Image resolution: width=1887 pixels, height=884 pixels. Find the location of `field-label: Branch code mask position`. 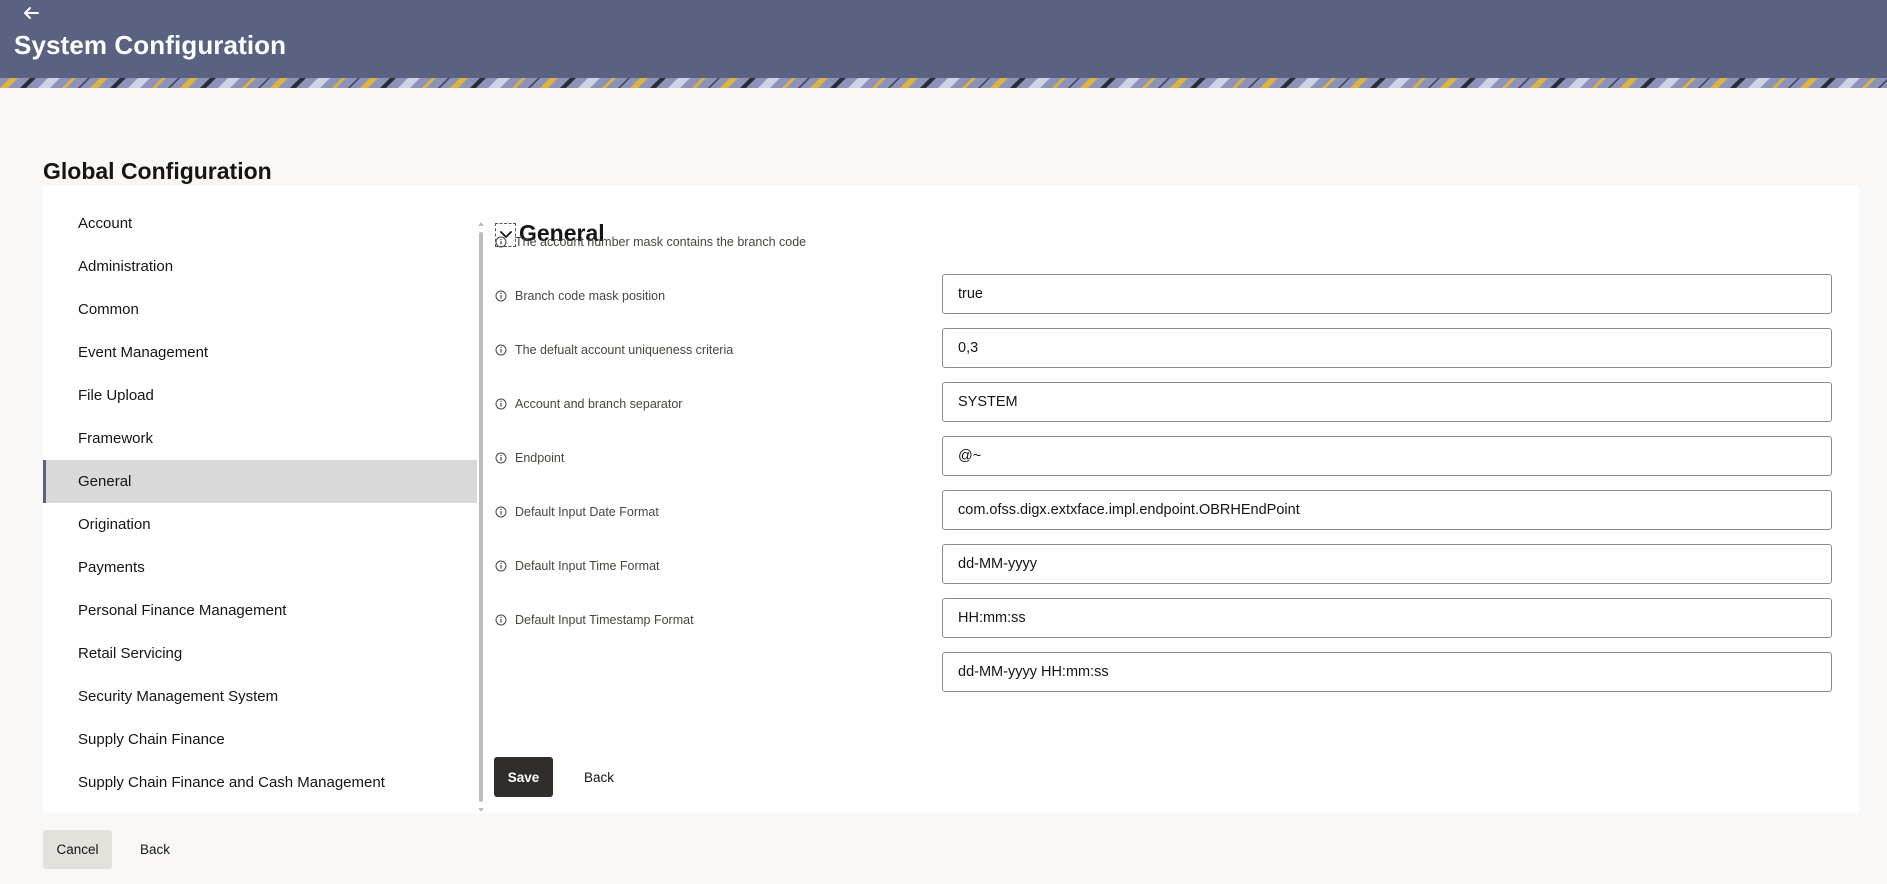

field-label: Branch code mask position is located at coordinates (580, 296).